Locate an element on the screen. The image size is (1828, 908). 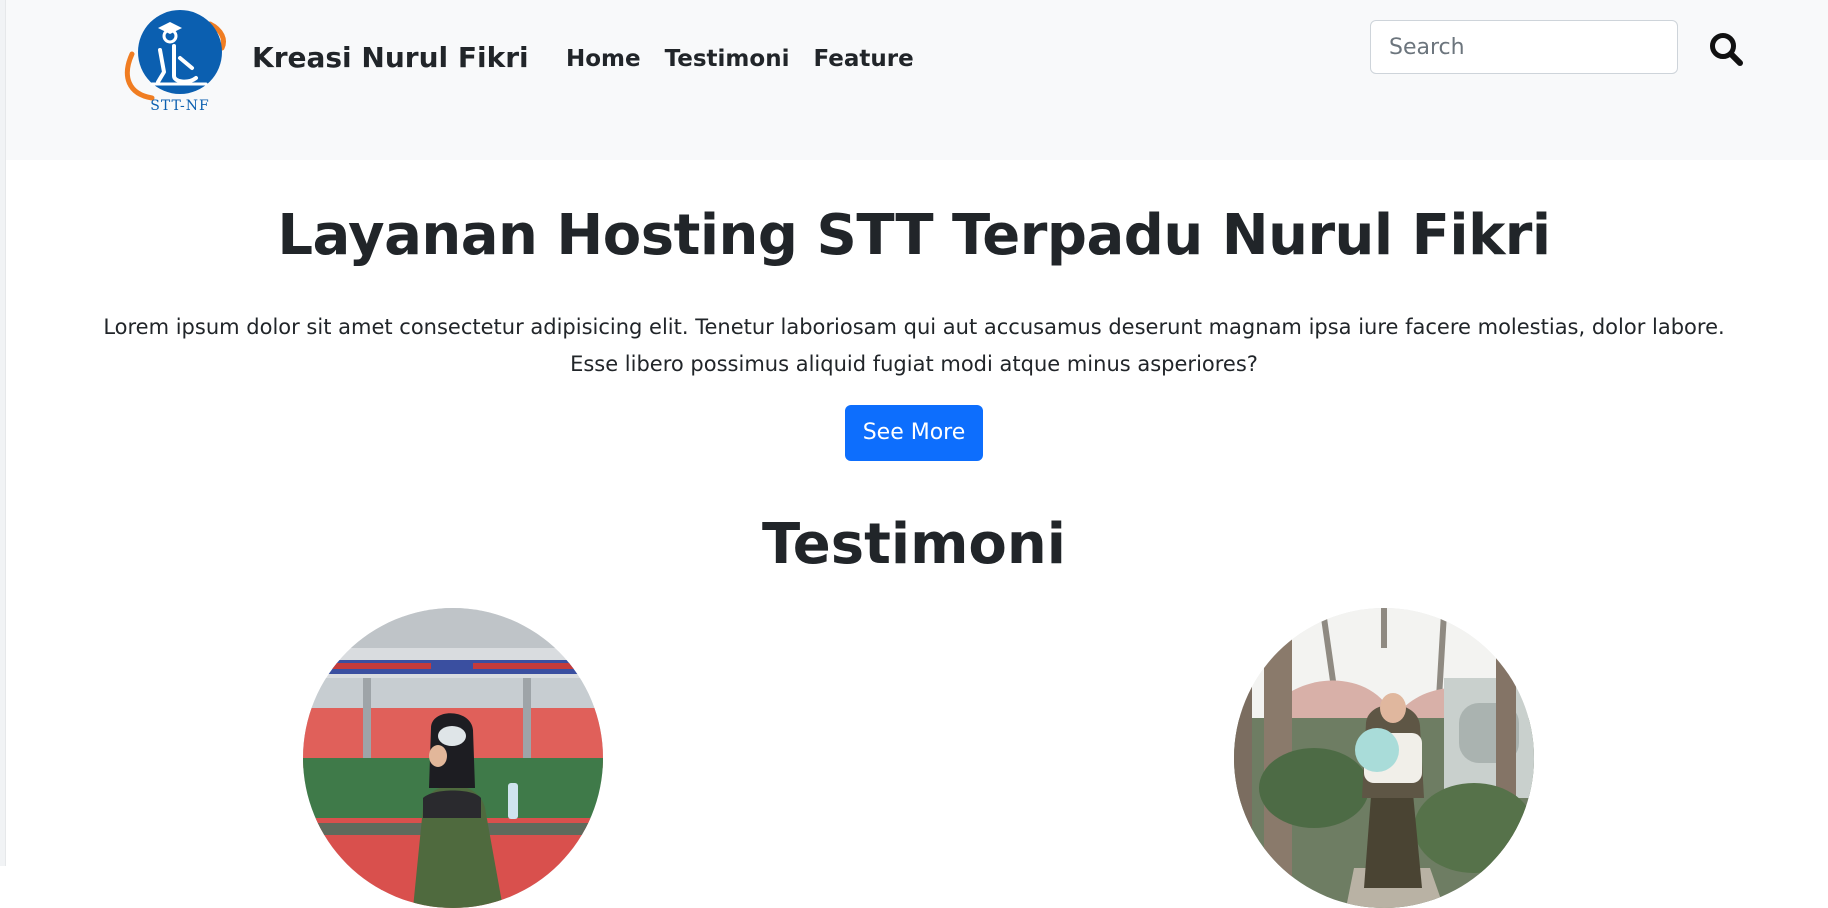
graduate-figure-logo-icon: STT-NF is located at coordinates (183, 61).